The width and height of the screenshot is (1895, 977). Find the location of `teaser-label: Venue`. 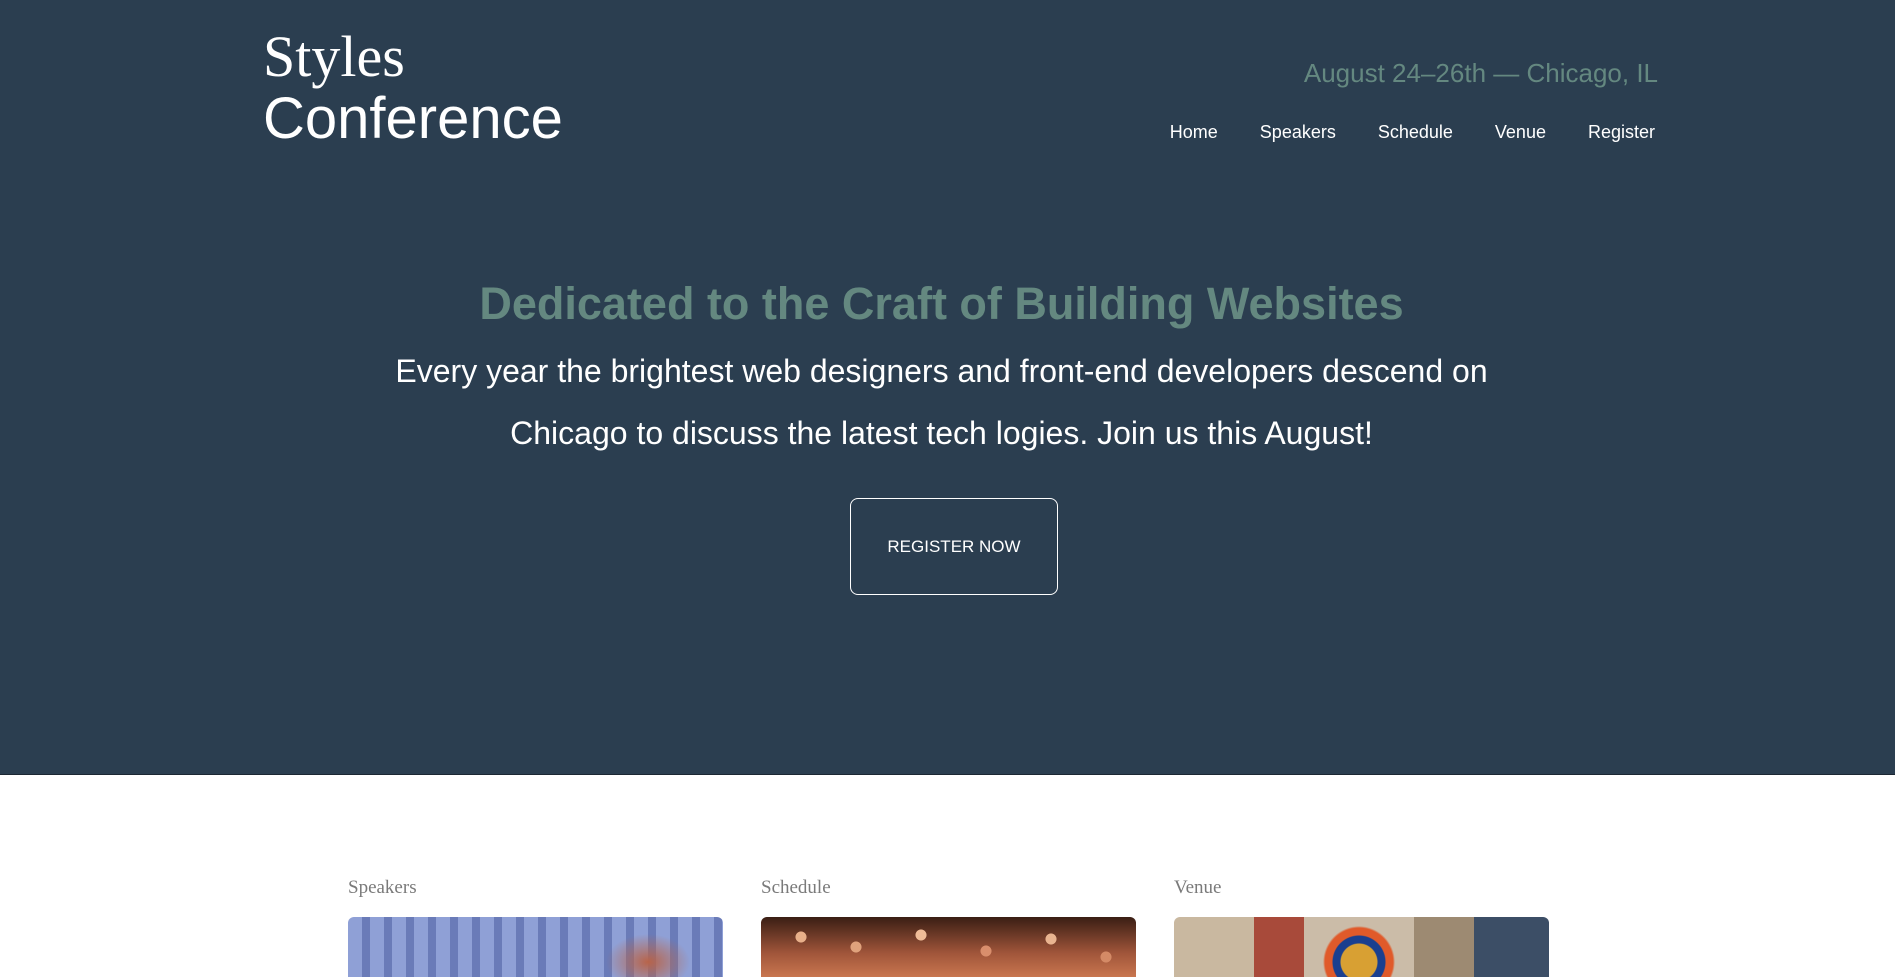

teaser-label: Venue is located at coordinates (1198, 887).